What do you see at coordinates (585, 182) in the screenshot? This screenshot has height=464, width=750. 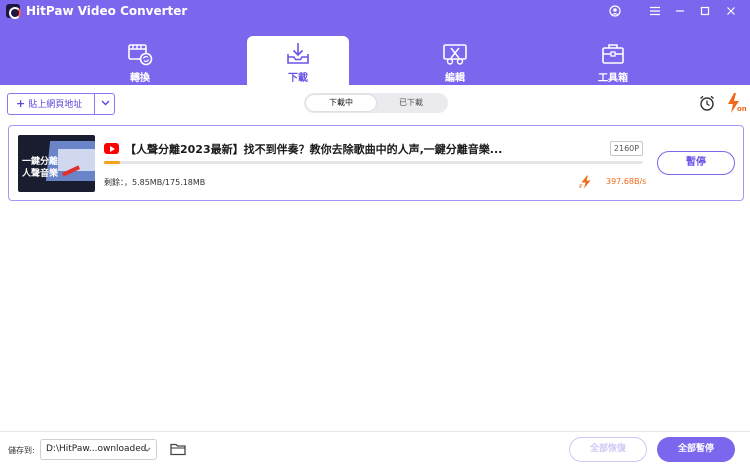 I see `lightning-speed-icon` at bounding box center [585, 182].